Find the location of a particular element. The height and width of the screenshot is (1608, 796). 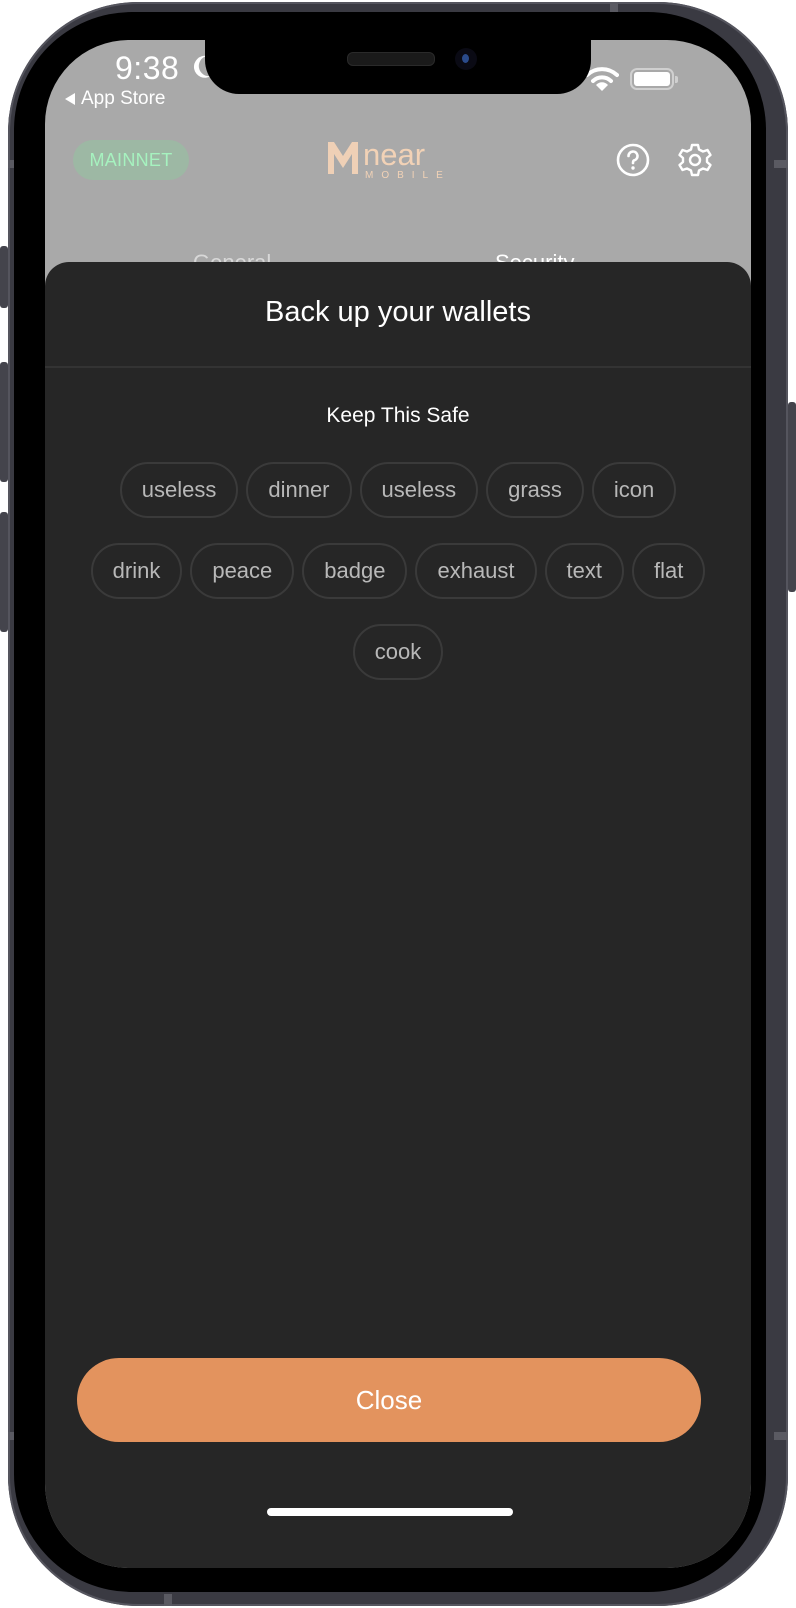

seed-word: text is located at coordinates (584, 571).